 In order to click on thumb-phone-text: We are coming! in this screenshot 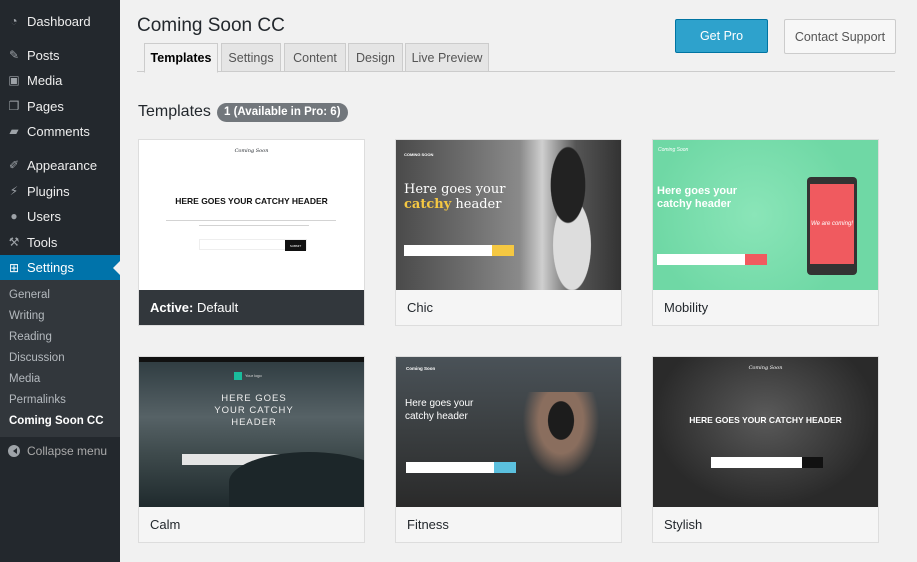, I will do `click(832, 224)`.